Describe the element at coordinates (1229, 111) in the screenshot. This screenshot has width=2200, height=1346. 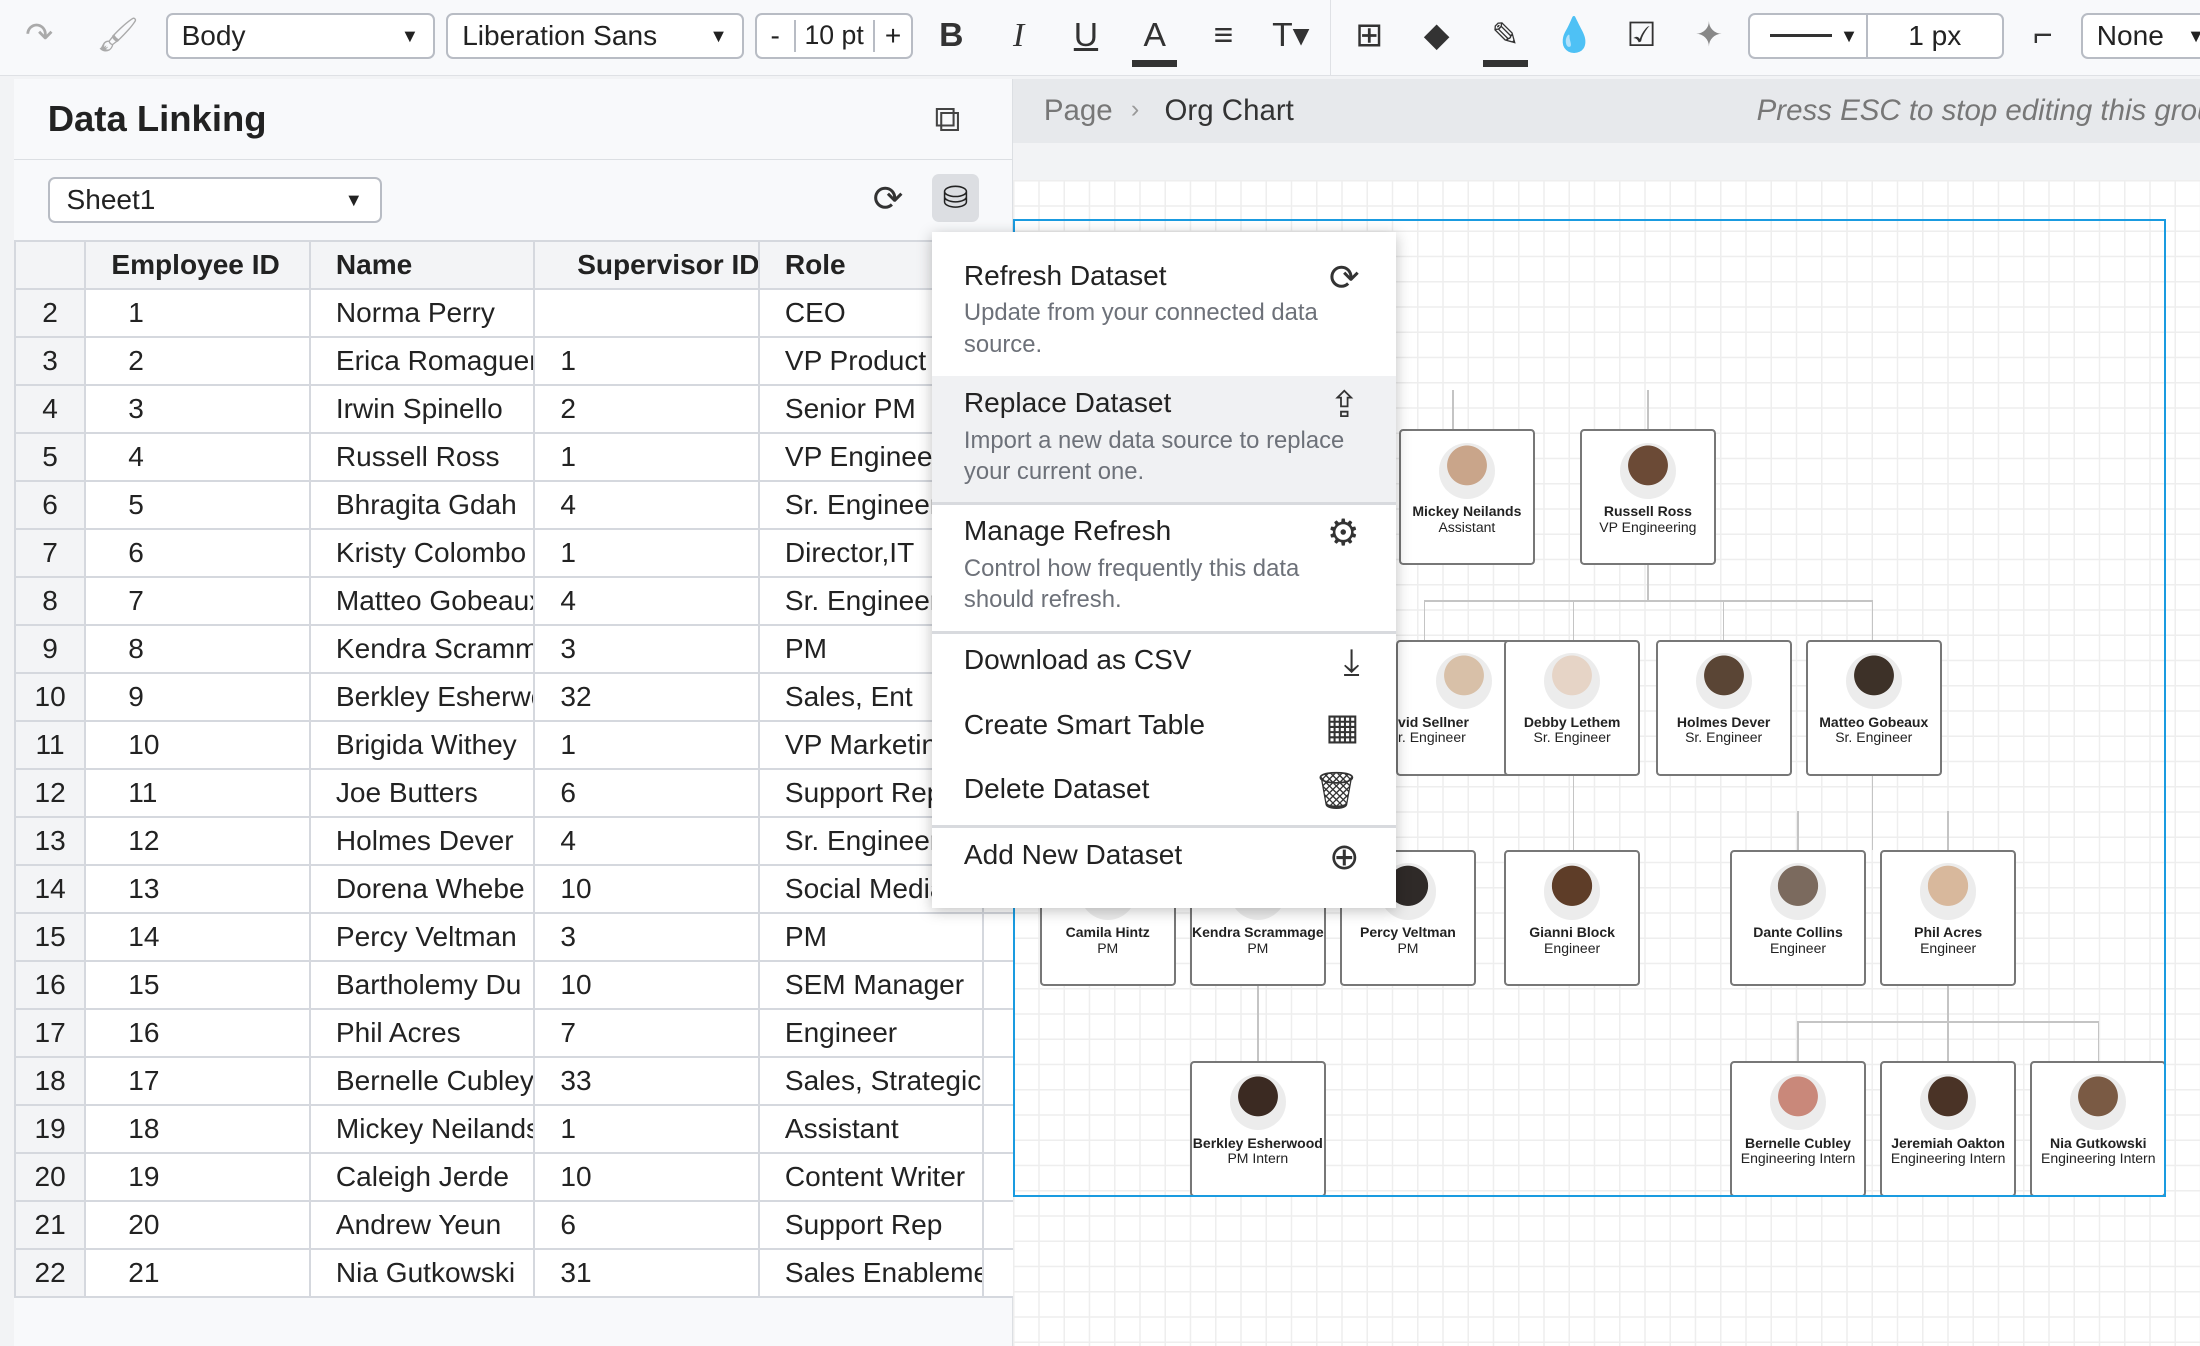
I see `breadcrumb-current: Org Chart` at that location.